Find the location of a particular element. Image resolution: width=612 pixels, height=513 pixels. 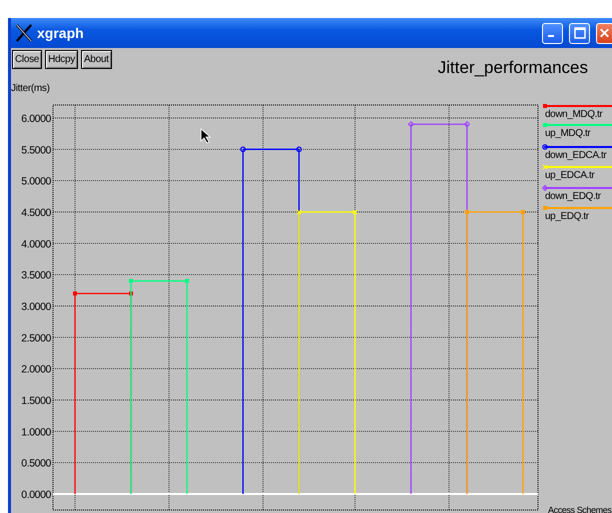

legend-label: up_MDQ.tr is located at coordinates (567, 133).